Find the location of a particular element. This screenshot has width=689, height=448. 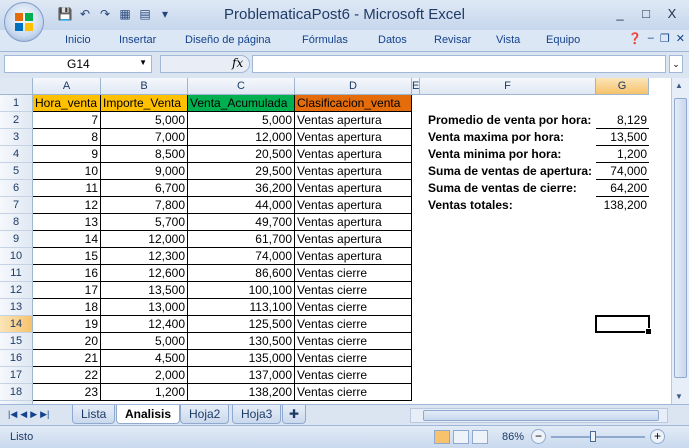

tab-insertar: Insertar is located at coordinates (137, 40).